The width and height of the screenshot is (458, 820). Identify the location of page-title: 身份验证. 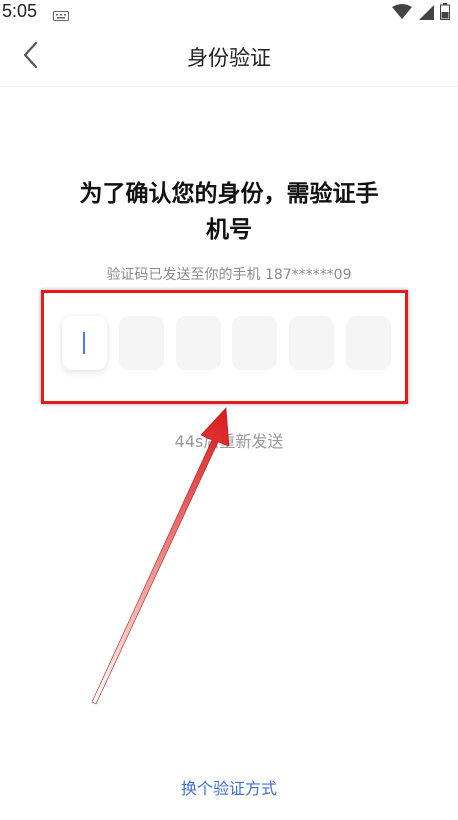
(229, 58).